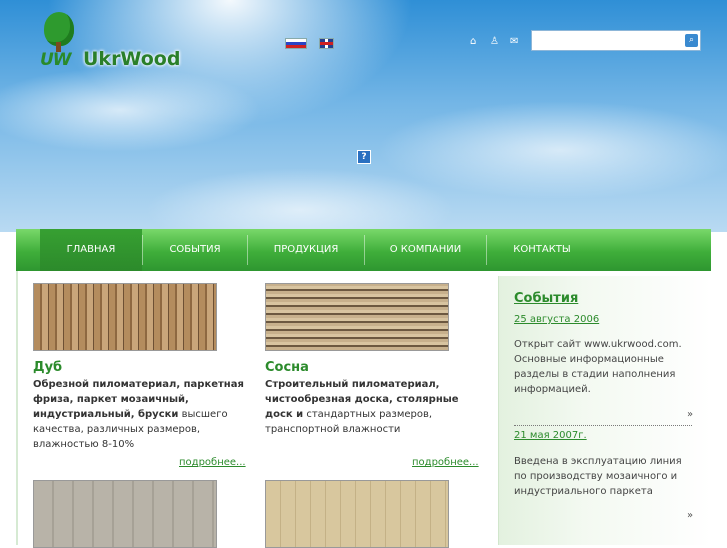  I want to click on product-title: Сосна, so click(374, 367).